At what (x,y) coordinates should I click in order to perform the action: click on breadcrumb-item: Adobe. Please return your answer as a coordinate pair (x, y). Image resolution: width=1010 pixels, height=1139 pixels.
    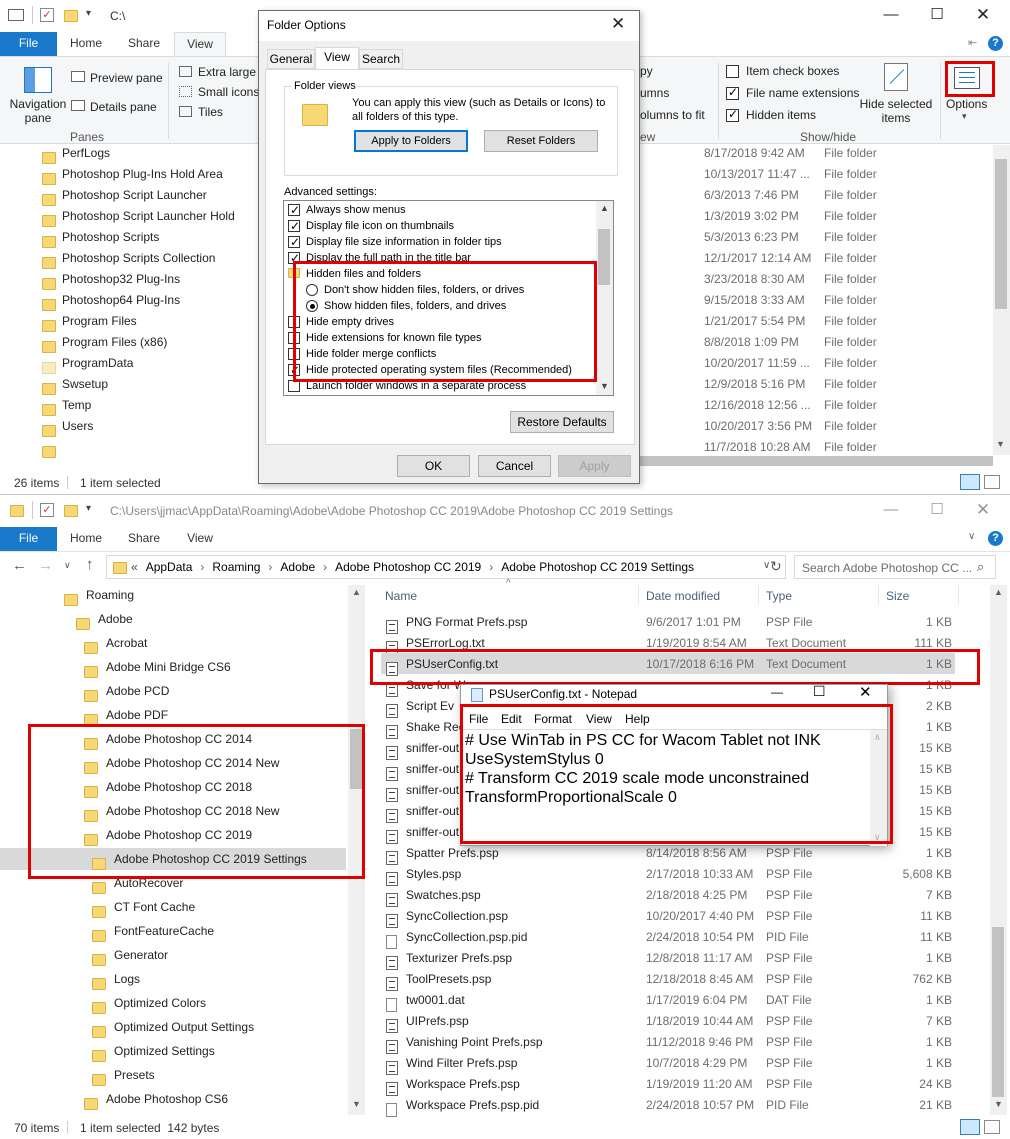
    Looking at the image, I should click on (297, 567).